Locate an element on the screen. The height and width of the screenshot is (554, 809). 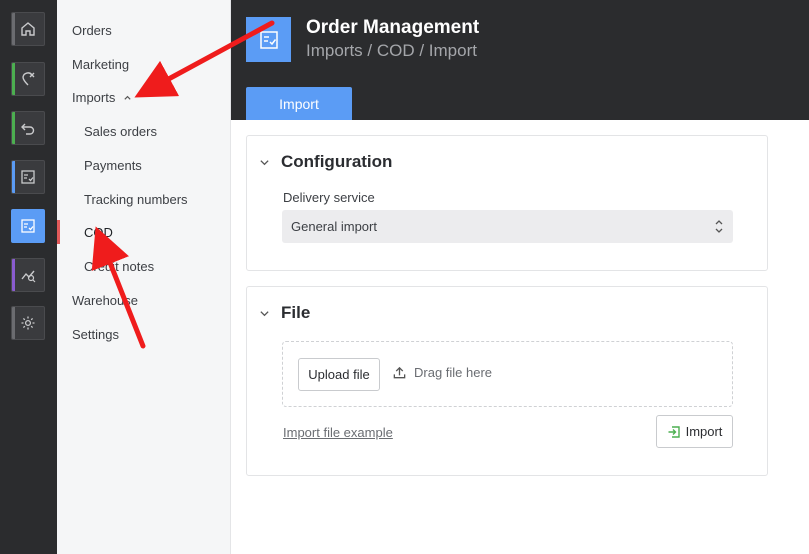
nav-payments: Payments is located at coordinates (113, 165).